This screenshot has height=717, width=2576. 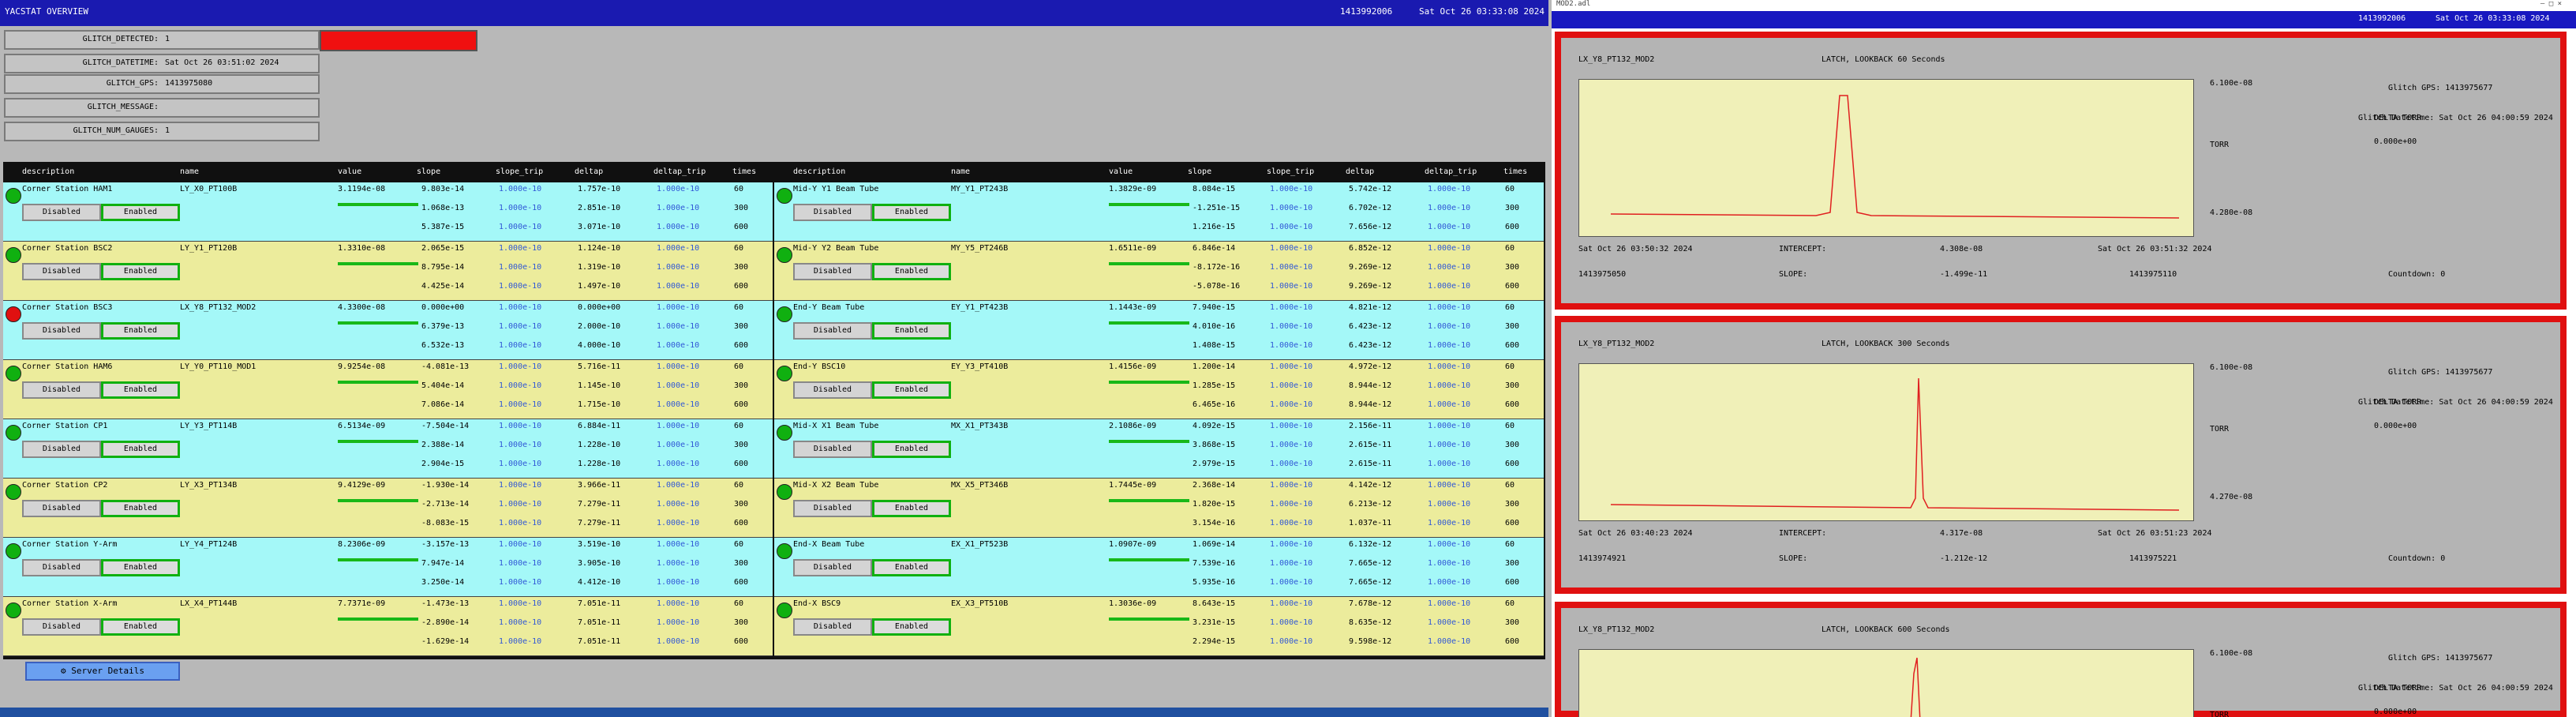 What do you see at coordinates (1370, 189) in the screenshot?
I see `deltap-value: 5.742e-12` at bounding box center [1370, 189].